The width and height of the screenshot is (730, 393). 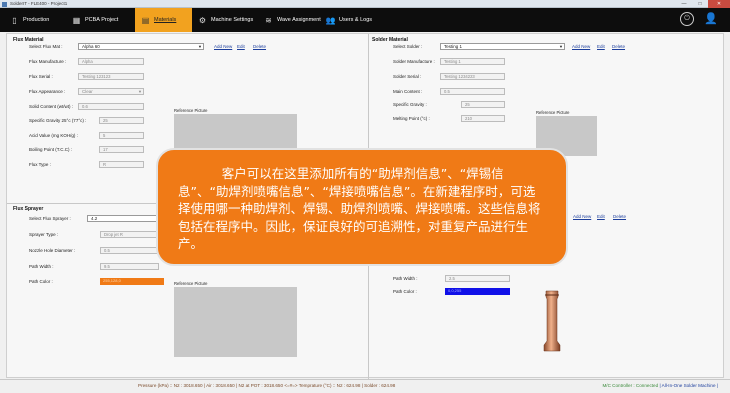 I want to click on tab-users-label: Users & Logs, so click(x=356, y=20).